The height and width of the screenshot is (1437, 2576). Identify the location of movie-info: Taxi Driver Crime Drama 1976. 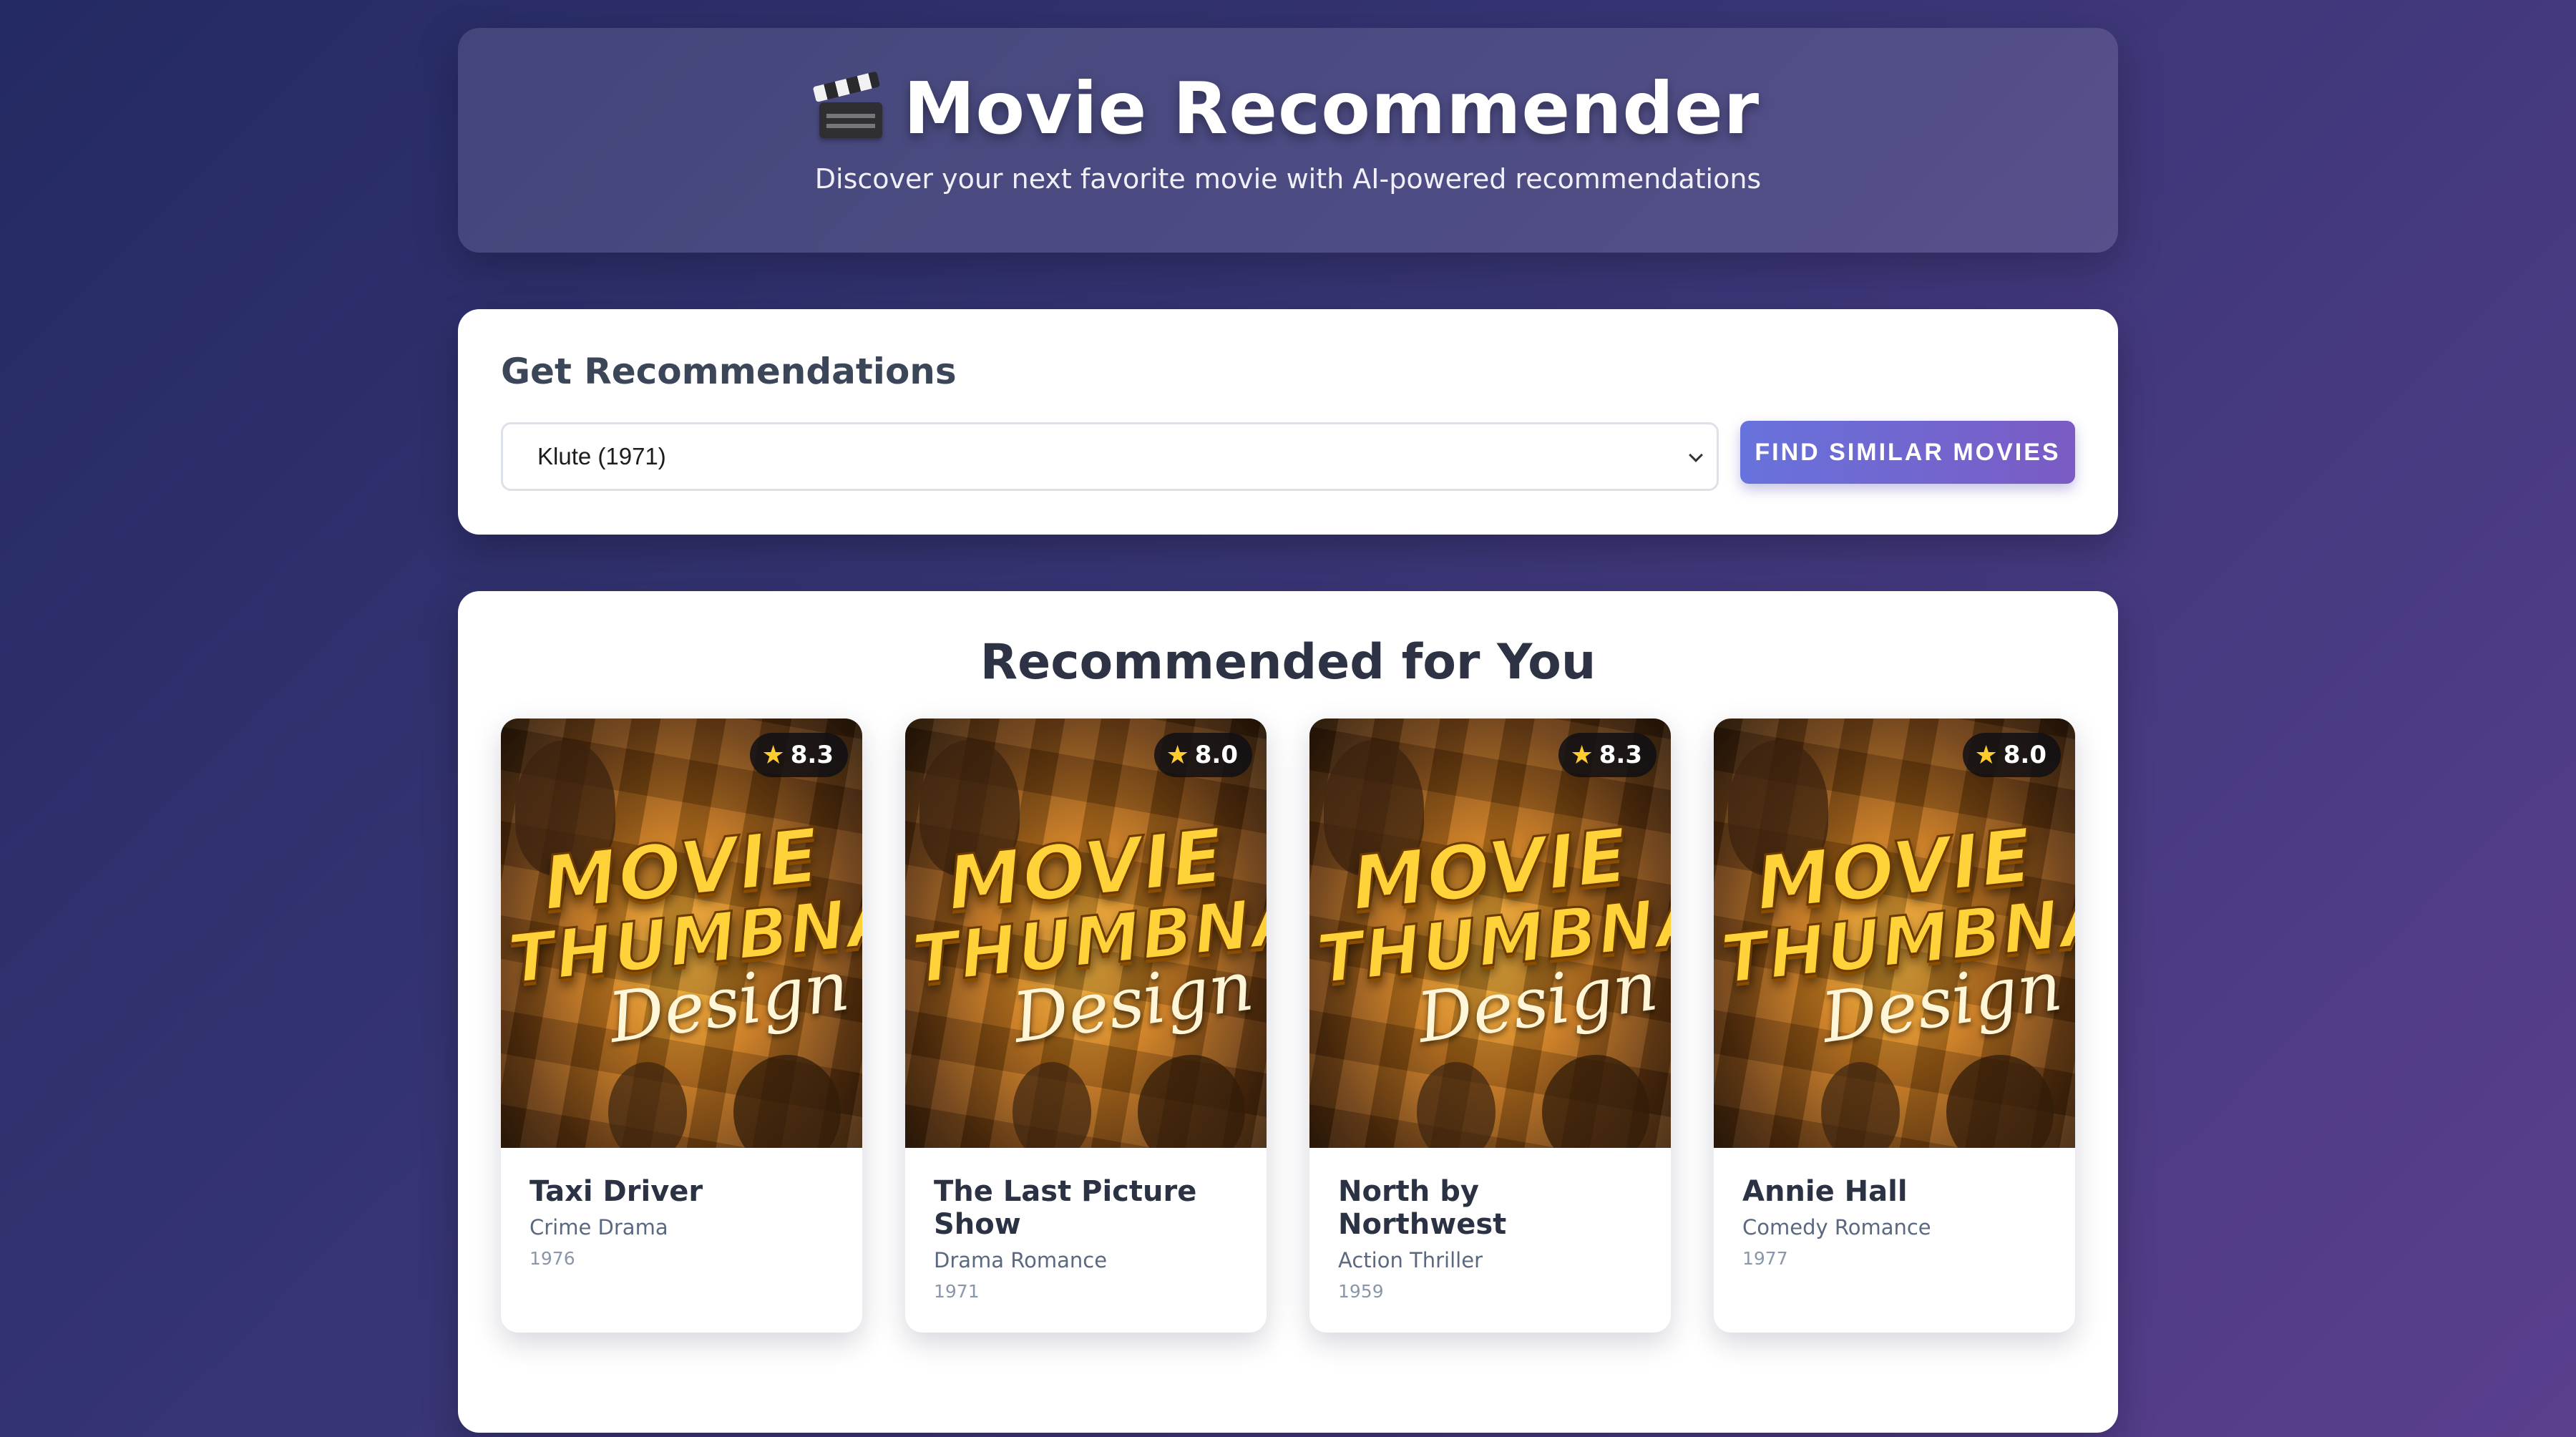
(681, 1208).